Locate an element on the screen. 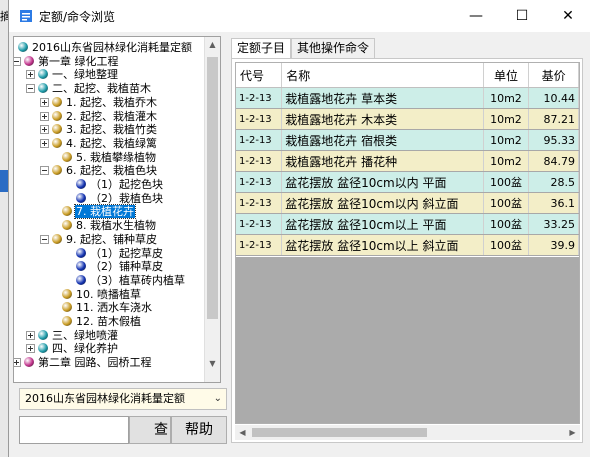 The image size is (590, 457). chevron-down-icon: ⌄ is located at coordinates (217, 398).